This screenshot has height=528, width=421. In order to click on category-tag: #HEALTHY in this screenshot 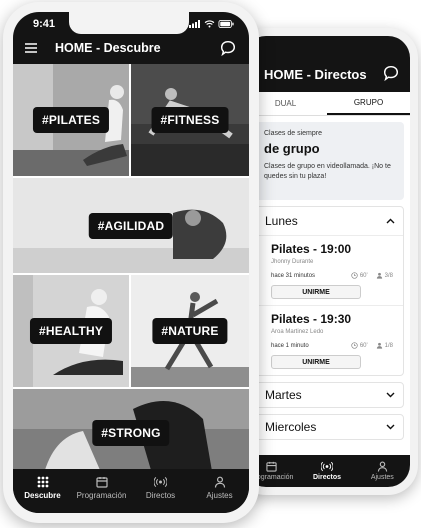, I will do `click(71, 331)`.